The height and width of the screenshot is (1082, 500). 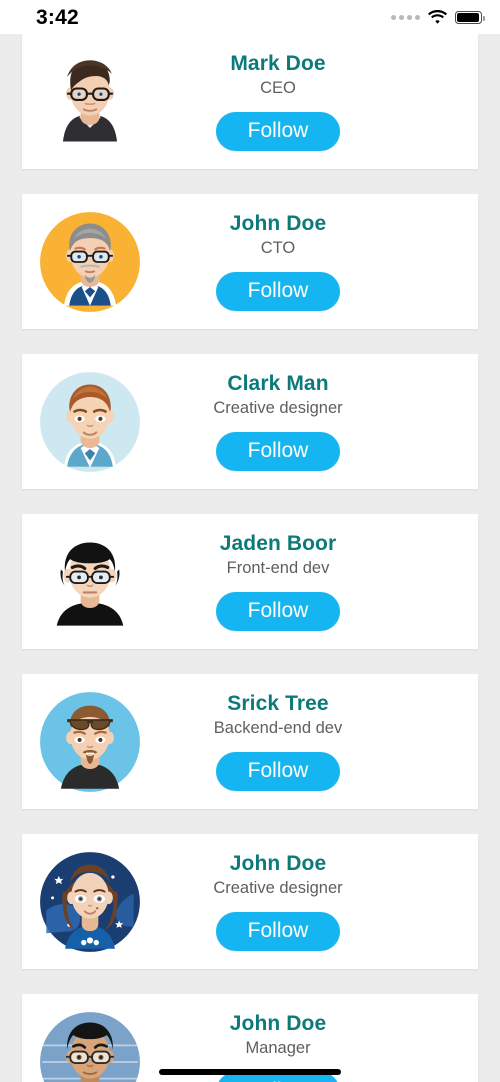 I want to click on person-role: Front-end dev, so click(x=278, y=568).